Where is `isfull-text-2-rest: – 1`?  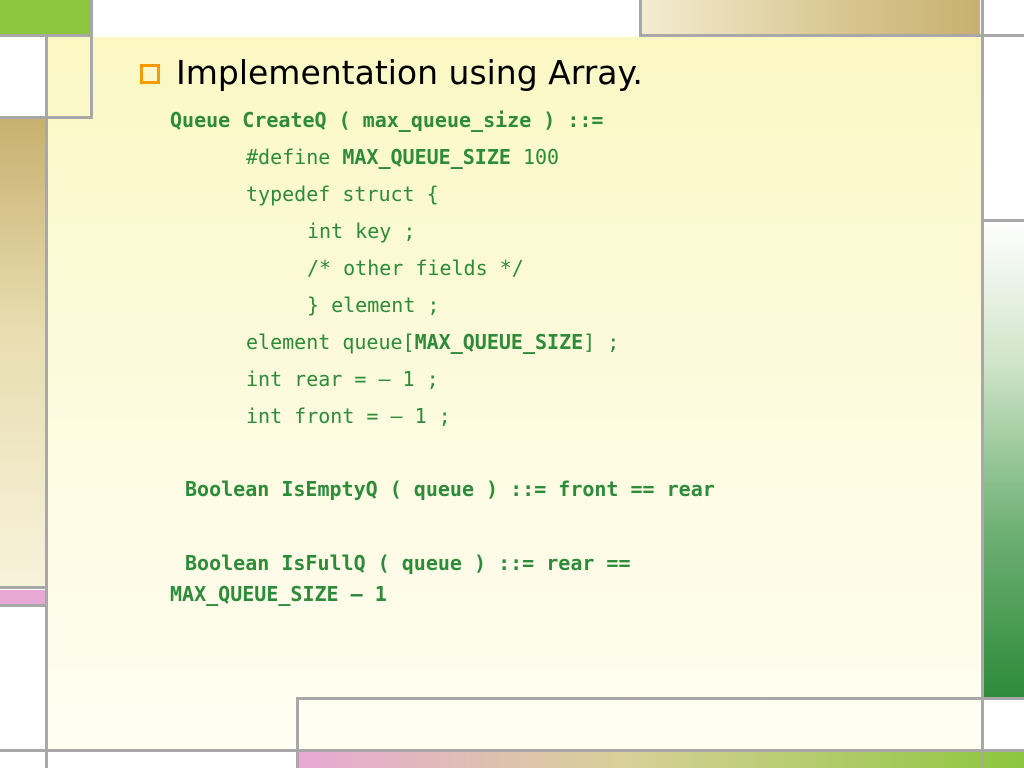
isfull-text-2-rest: – 1 is located at coordinates (362, 594).